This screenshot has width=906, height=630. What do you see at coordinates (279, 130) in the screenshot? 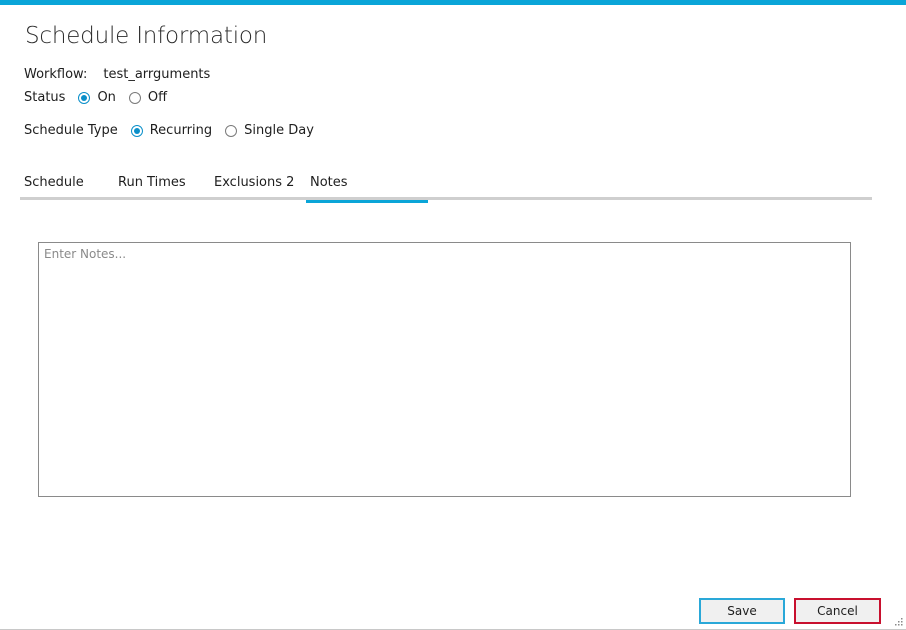
I see `schedule-type-single-day-label: Single Day` at bounding box center [279, 130].